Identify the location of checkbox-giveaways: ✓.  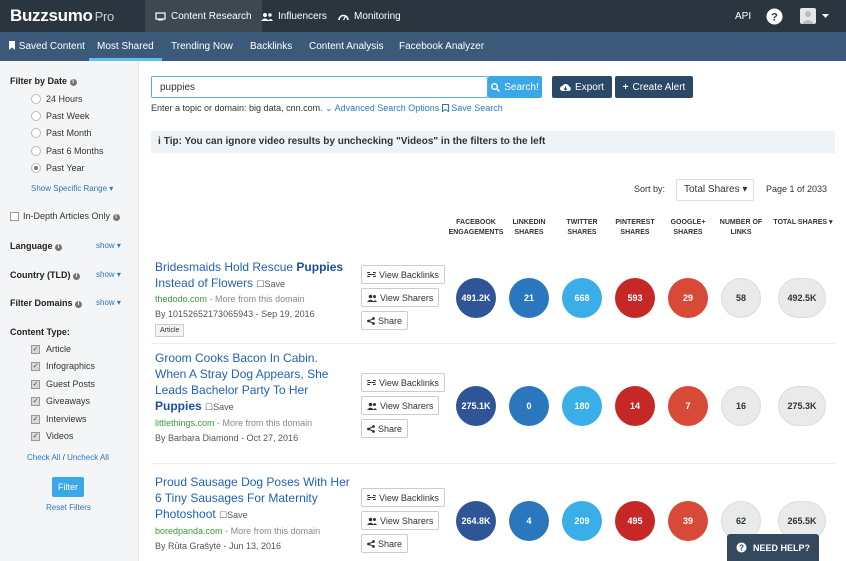
(35, 401).